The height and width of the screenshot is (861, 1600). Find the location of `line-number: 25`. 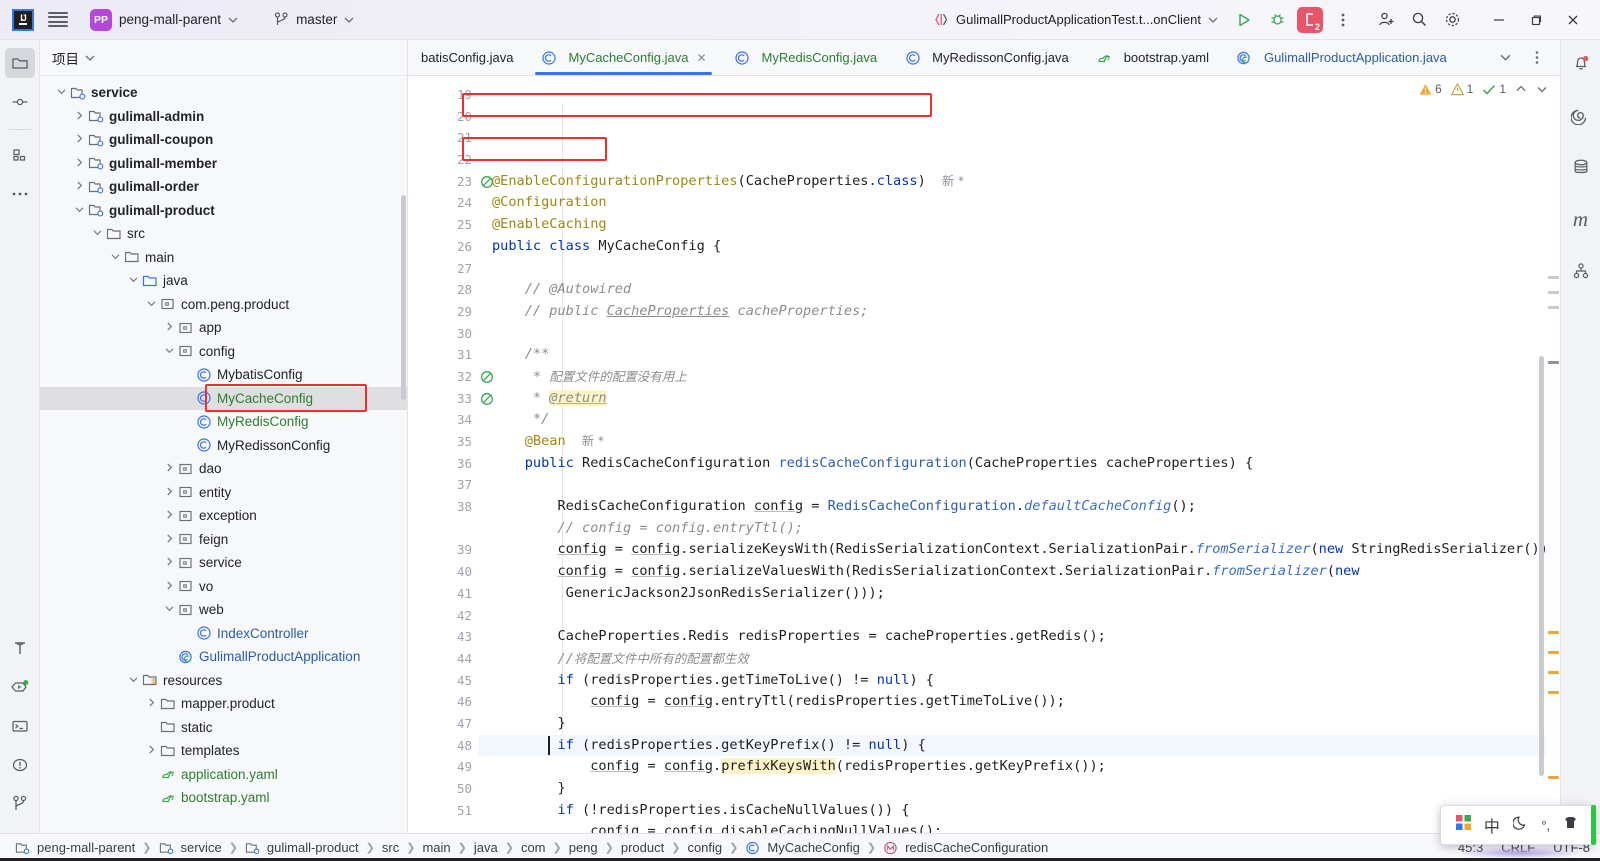

line-number: 25 is located at coordinates (443, 225).